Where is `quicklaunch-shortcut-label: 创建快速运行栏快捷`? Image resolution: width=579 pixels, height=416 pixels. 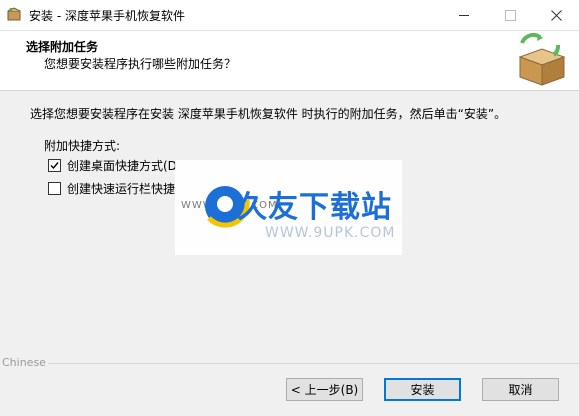
quicklaunch-shortcut-label: 创建快速运行栏快捷 is located at coordinates (121, 189).